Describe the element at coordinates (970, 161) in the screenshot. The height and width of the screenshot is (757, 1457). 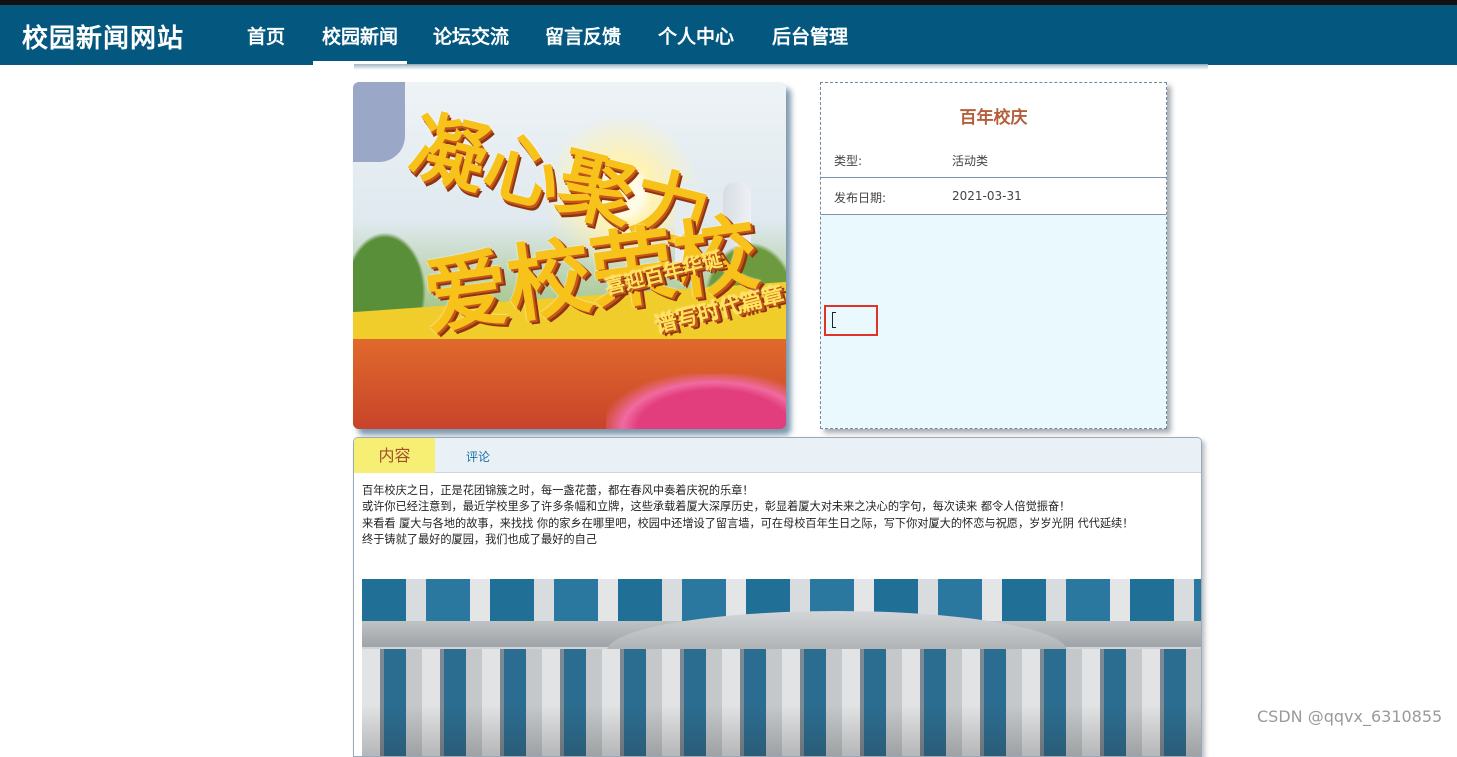
I see `type-value: 活动类` at that location.